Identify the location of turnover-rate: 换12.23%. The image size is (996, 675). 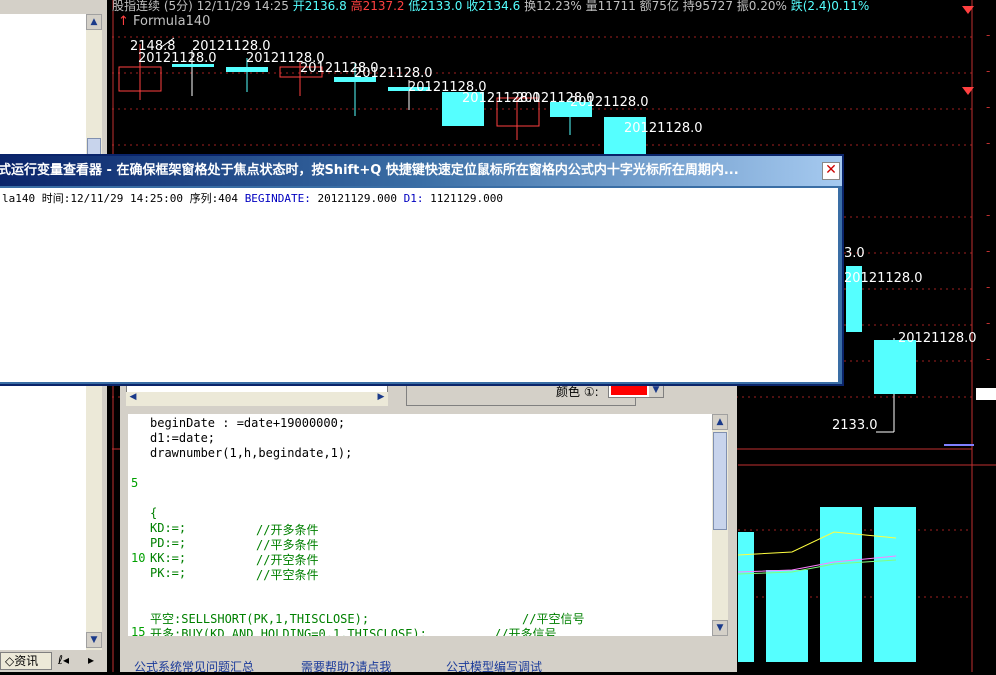
(553, 6).